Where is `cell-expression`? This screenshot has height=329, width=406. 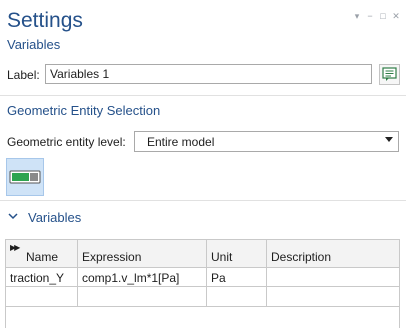 cell-expression is located at coordinates (142, 296).